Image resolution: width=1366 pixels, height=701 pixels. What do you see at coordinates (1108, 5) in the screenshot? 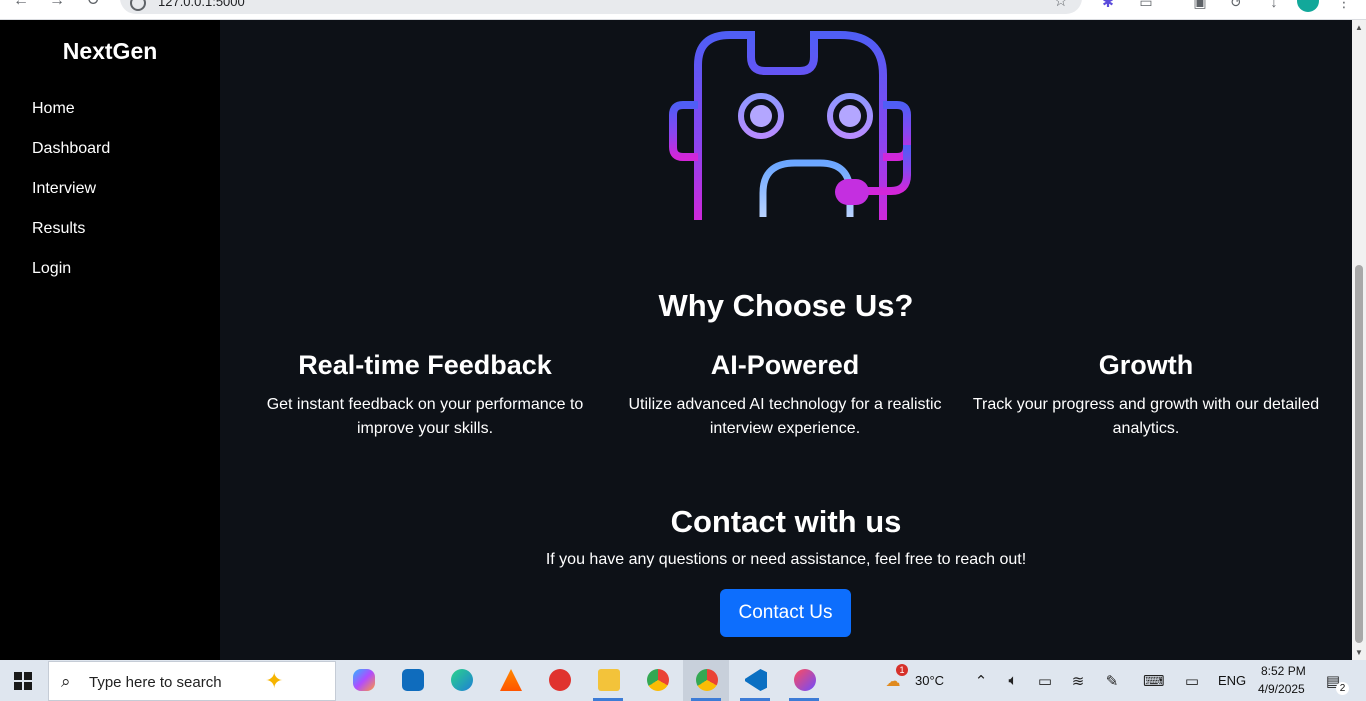
I see `extension-icon: ✱` at bounding box center [1108, 5].